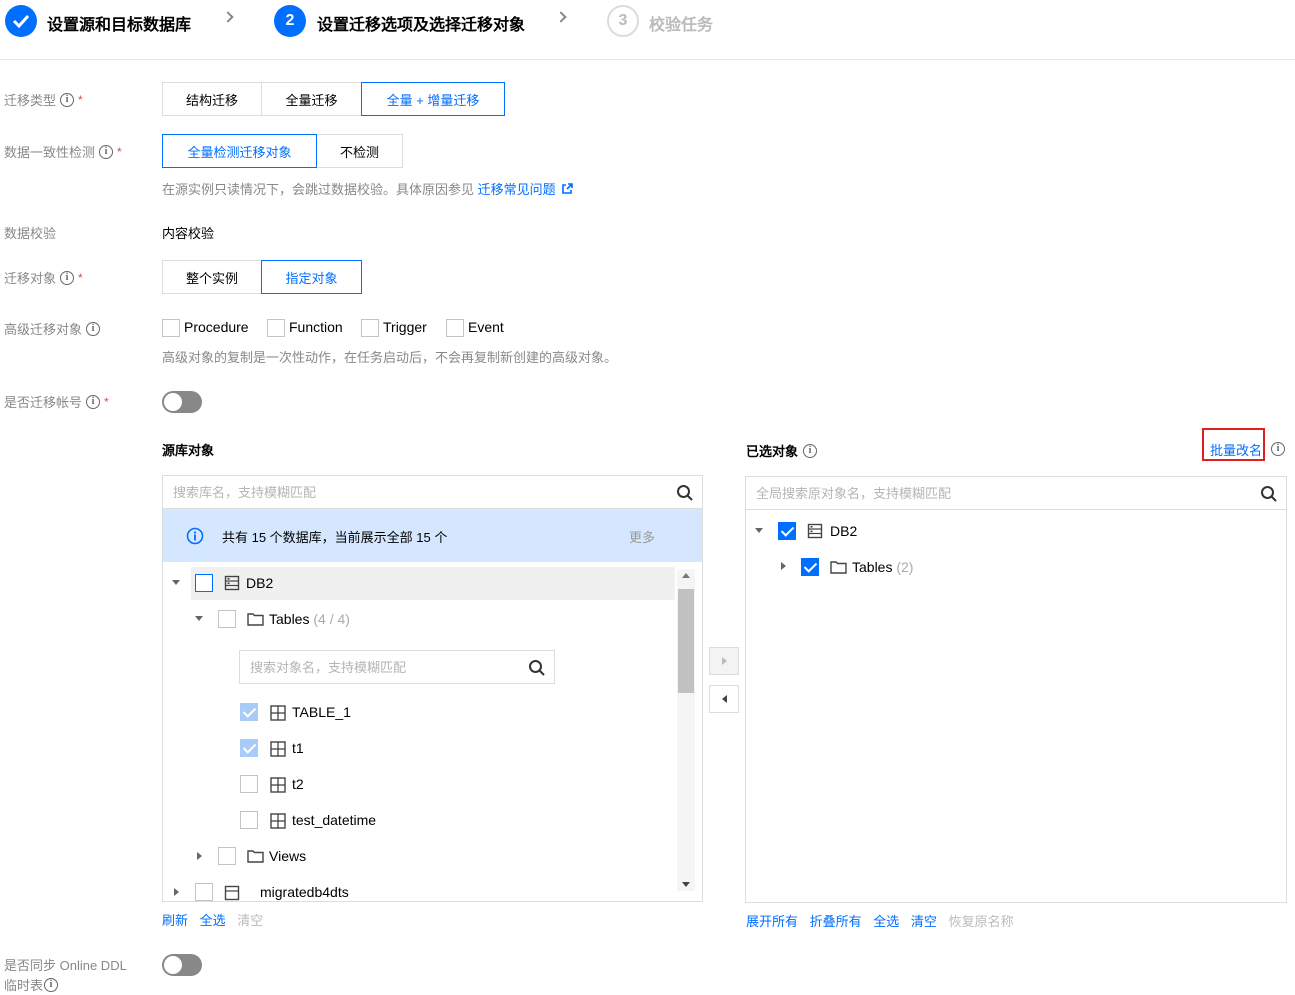  What do you see at coordinates (304, 892) in the screenshot?
I see `db-label: migratedb4dts` at bounding box center [304, 892].